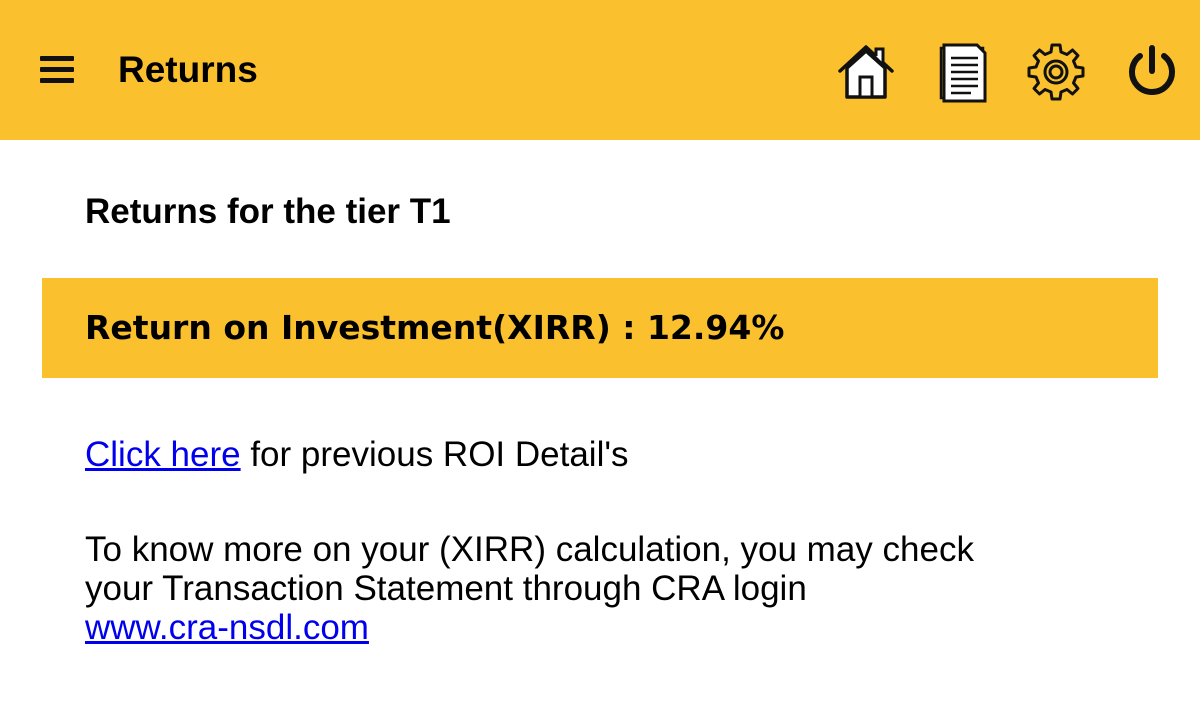 The width and height of the screenshot is (1200, 718). What do you see at coordinates (227, 627) in the screenshot?
I see `cra-nsdl-link: www.cra-nsdl.com` at bounding box center [227, 627].